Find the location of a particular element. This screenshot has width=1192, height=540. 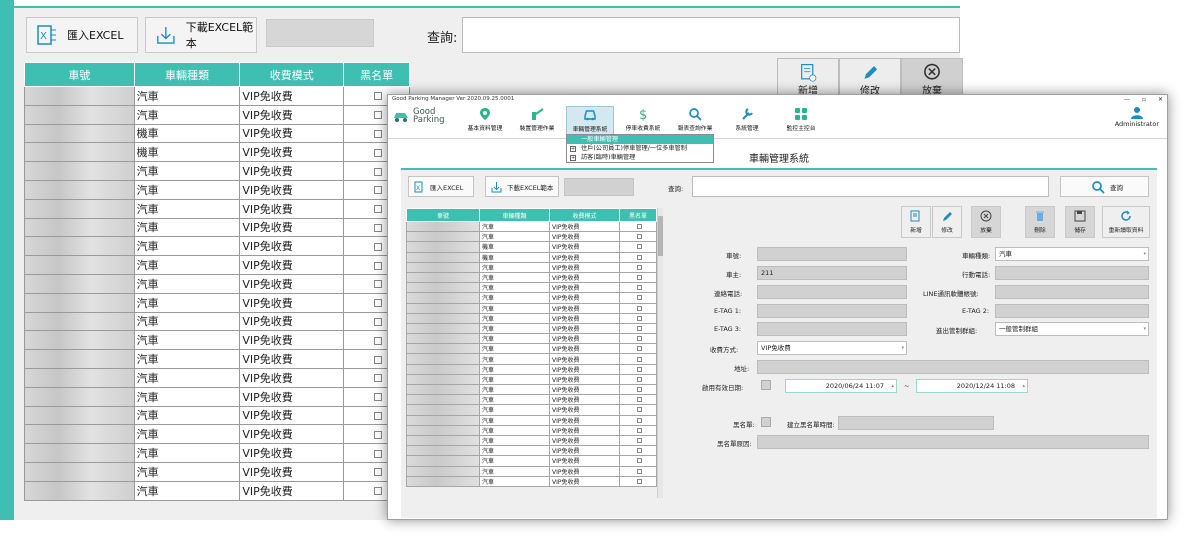

user-account: Administrator is located at coordinates (1137, 117).